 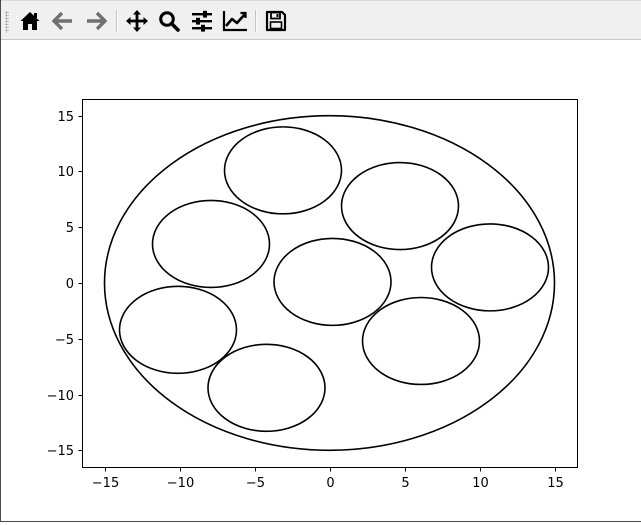 What do you see at coordinates (255, 483) in the screenshot?
I see `x-tick-label: −5` at bounding box center [255, 483].